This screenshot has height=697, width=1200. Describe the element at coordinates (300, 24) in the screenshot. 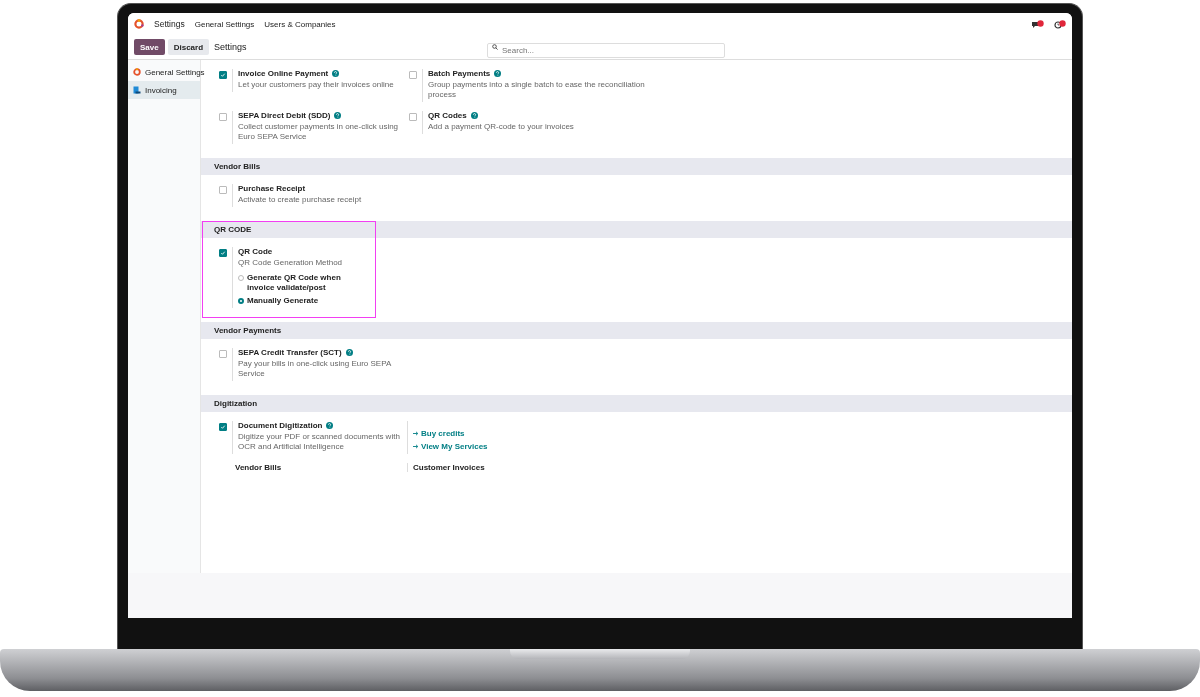

I see `menu-item: Users & Companies` at that location.